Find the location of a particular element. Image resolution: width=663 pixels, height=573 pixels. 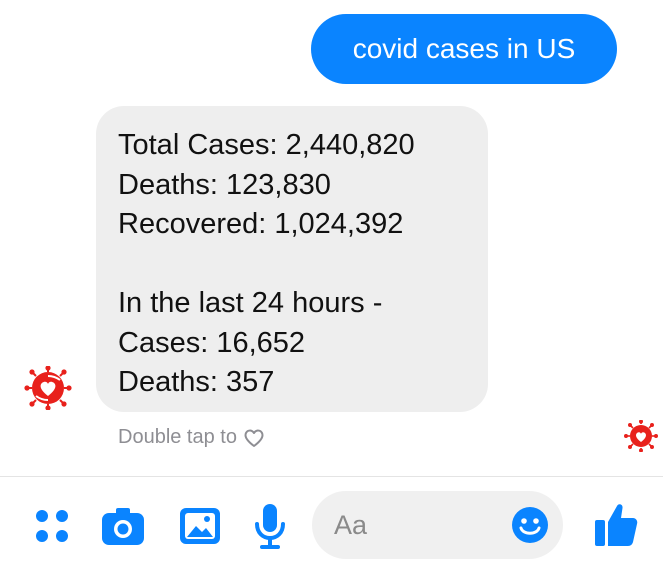

composer-divider is located at coordinates (331, 476).